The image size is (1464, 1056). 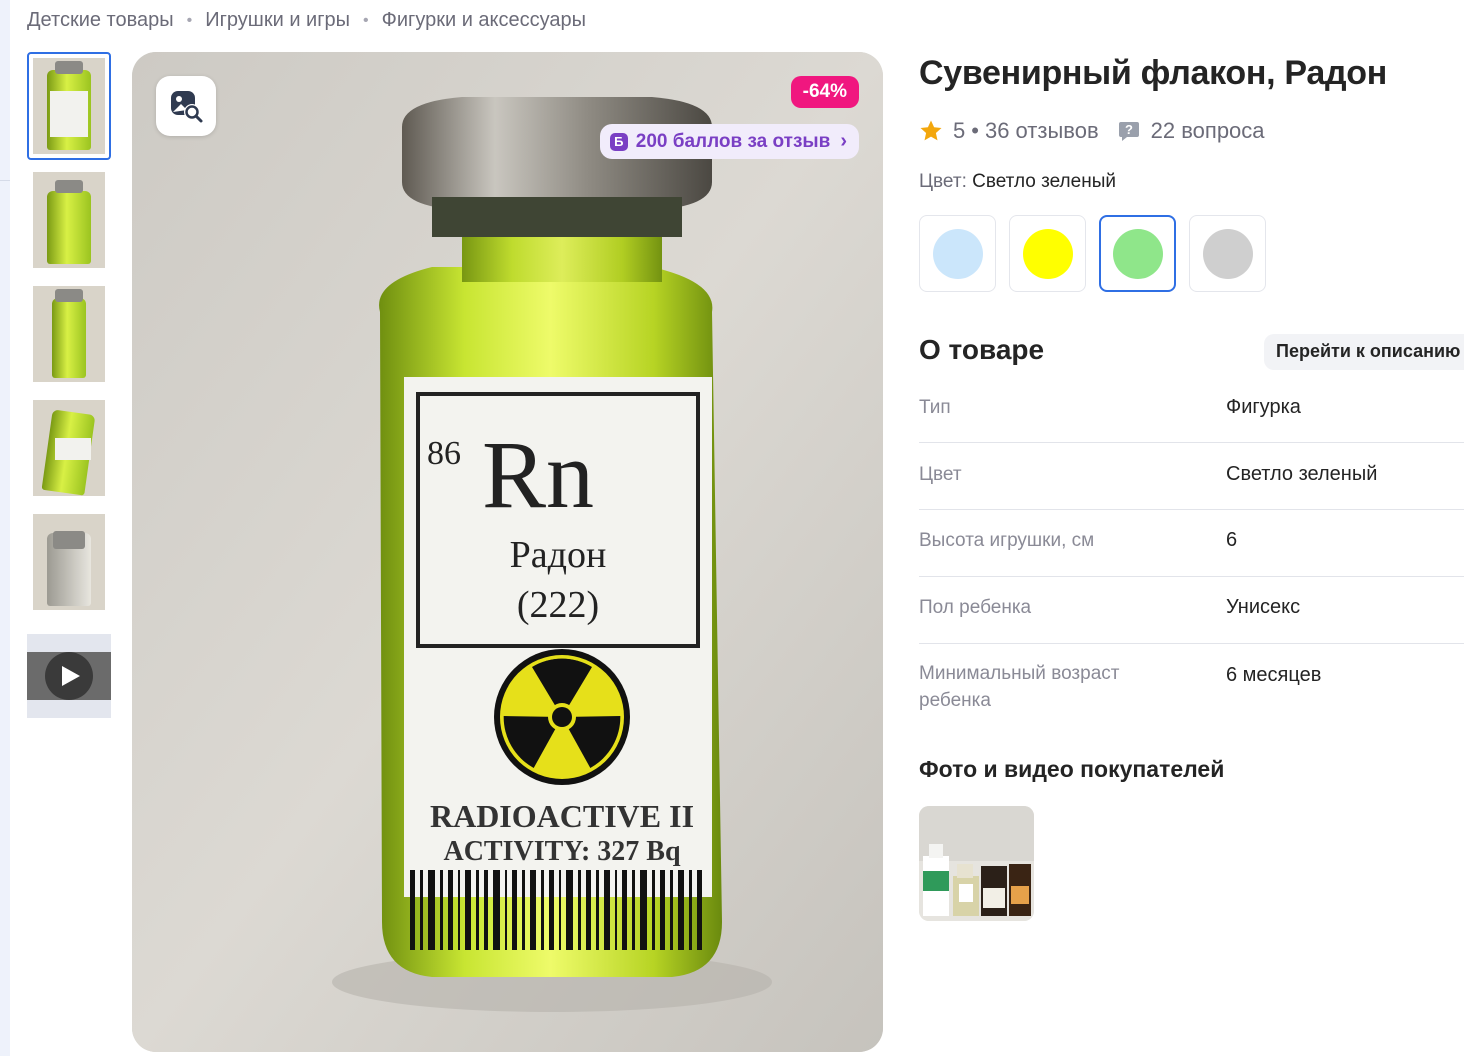 What do you see at coordinates (558, 555) in the screenshot?
I see `element-name: Радон` at bounding box center [558, 555].